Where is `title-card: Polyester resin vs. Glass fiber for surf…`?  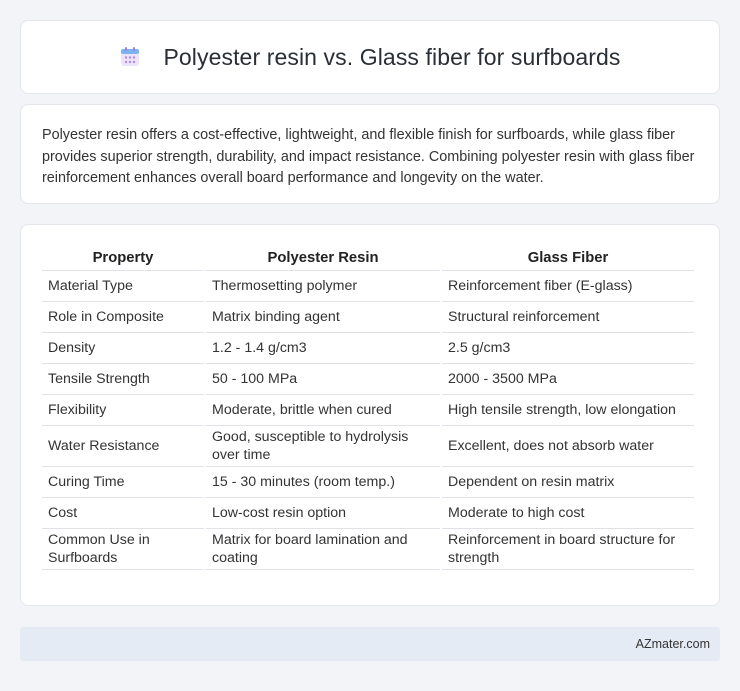
title-card: Polyester resin vs. Glass fiber for surf… is located at coordinates (370, 57).